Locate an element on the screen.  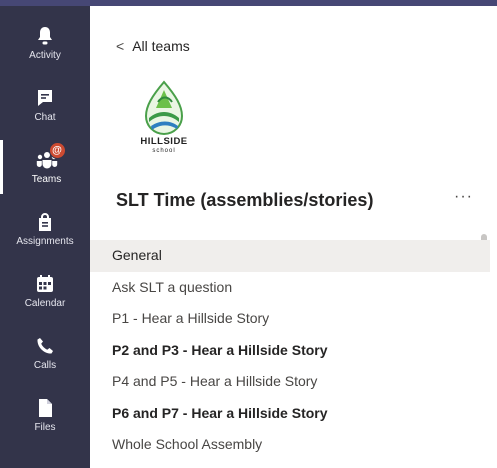
logo-text: HILLSIDE is located at coordinates (163, 141).